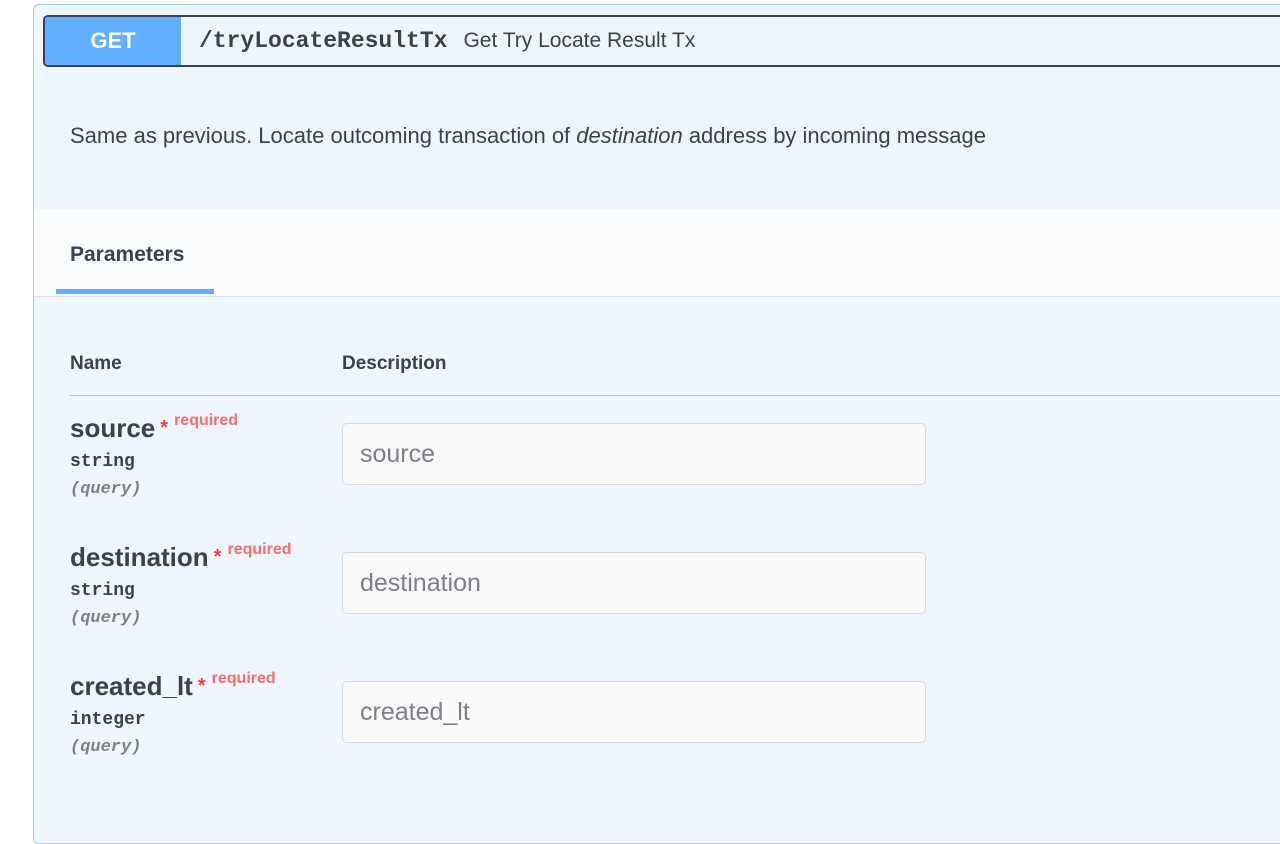 This screenshot has width=1280, height=844. I want to click on description-emphasis: destination, so click(629, 135).